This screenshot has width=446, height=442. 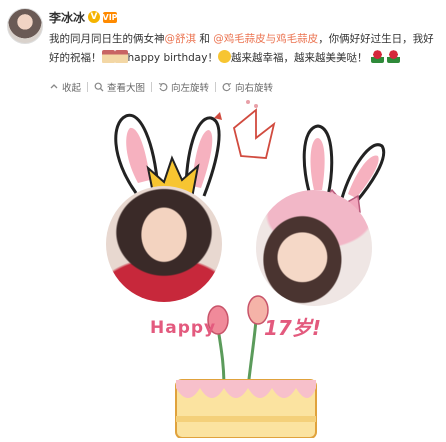 I want to click on rotate-left-label: 向左旋转, so click(x=190, y=88).